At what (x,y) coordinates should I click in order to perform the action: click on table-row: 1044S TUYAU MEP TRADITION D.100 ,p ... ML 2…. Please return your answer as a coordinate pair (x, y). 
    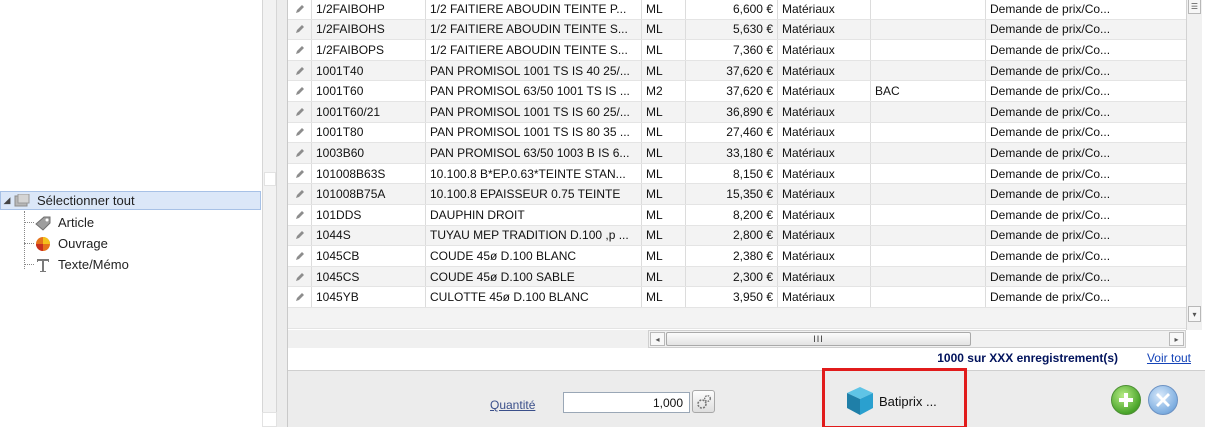
    Looking at the image, I should click on (737, 236).